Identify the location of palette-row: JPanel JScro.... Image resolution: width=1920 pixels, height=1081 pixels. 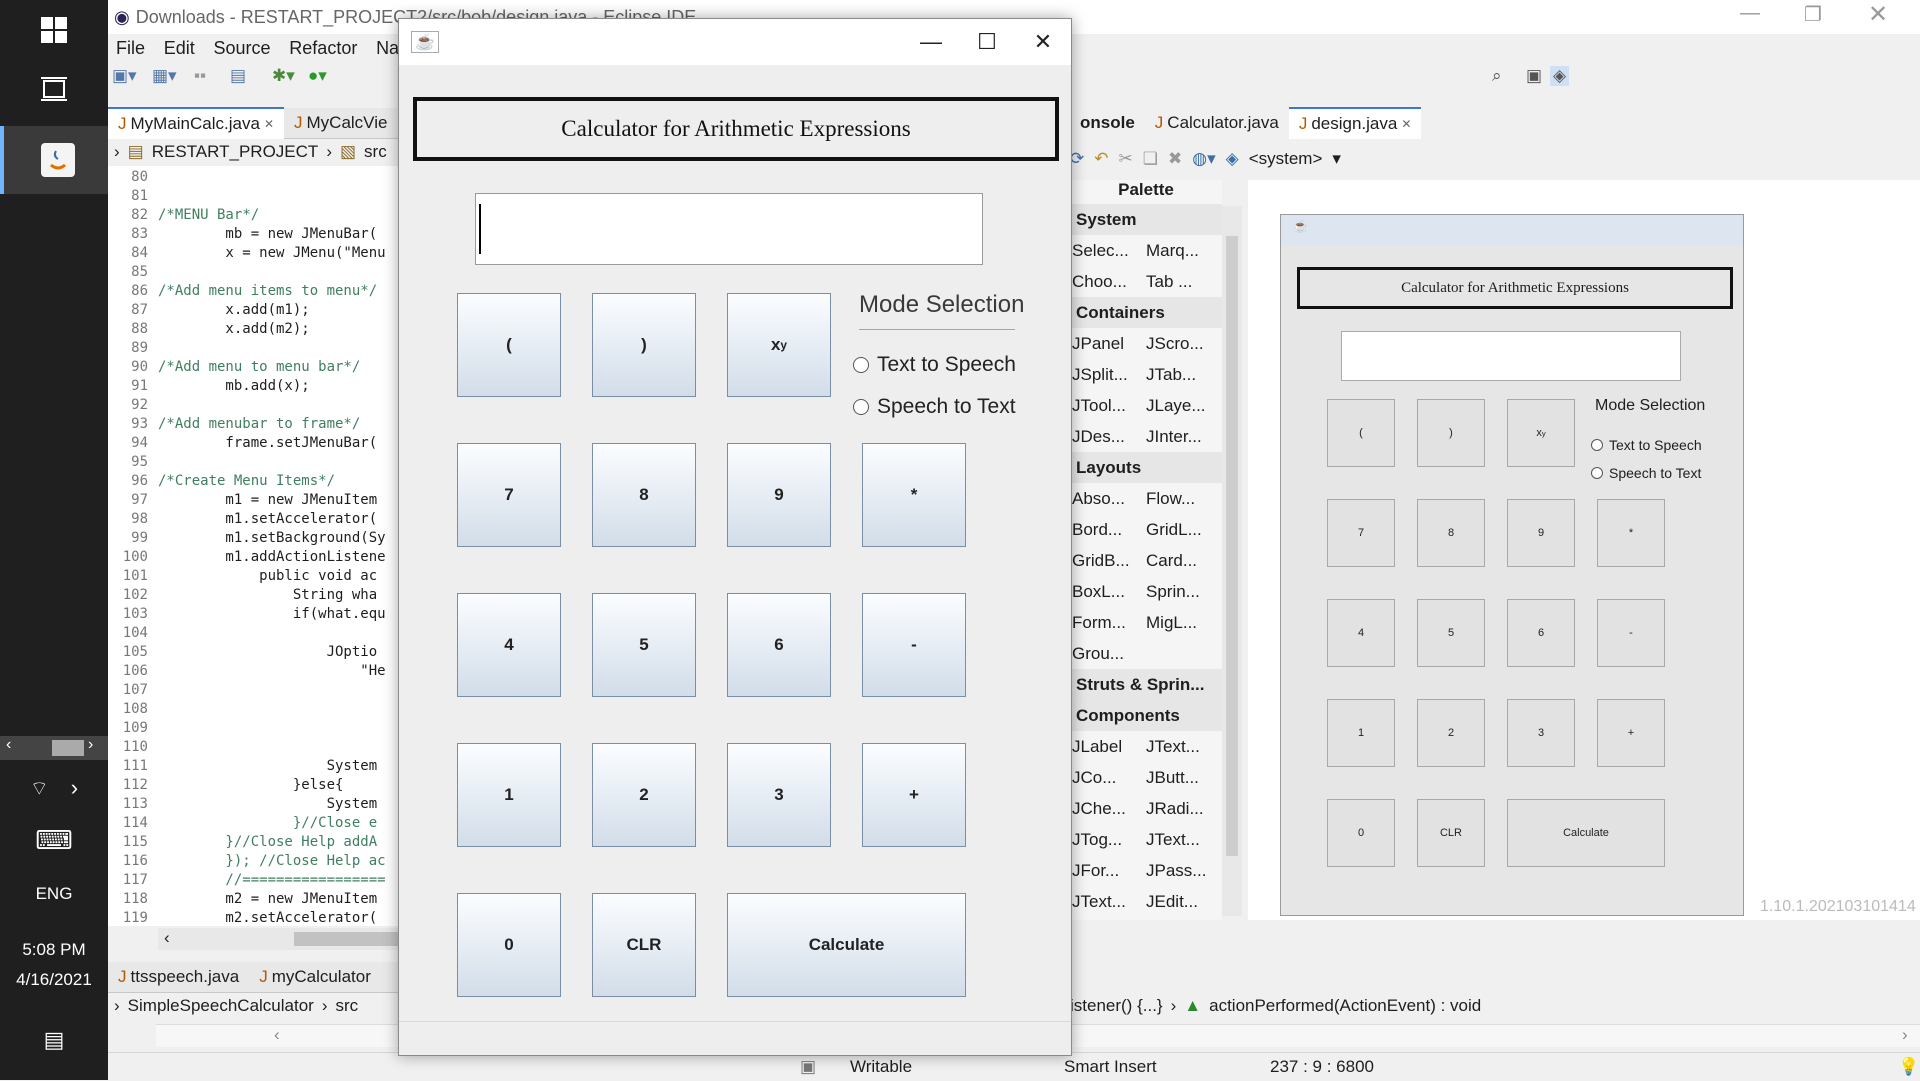
(1146, 343).